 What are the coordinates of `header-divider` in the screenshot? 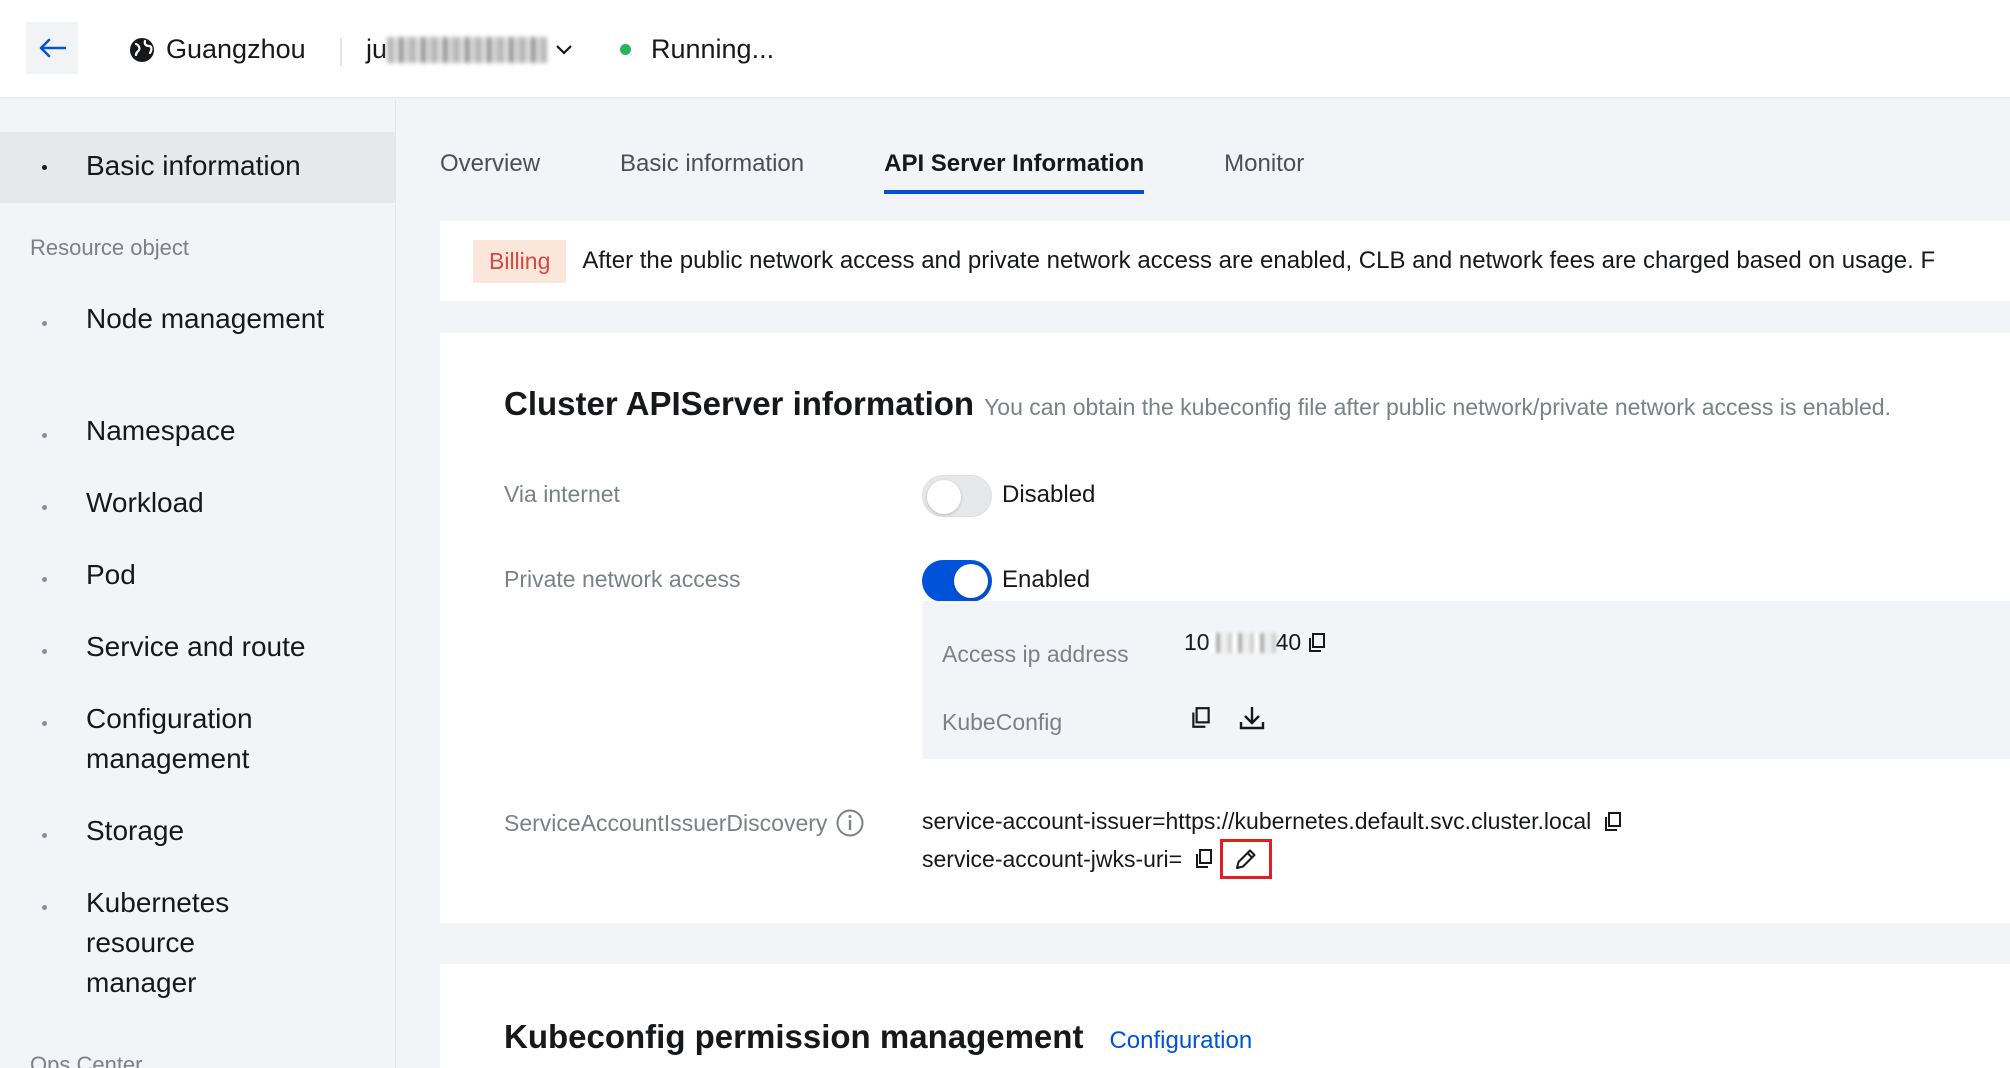 It's located at (341, 52).